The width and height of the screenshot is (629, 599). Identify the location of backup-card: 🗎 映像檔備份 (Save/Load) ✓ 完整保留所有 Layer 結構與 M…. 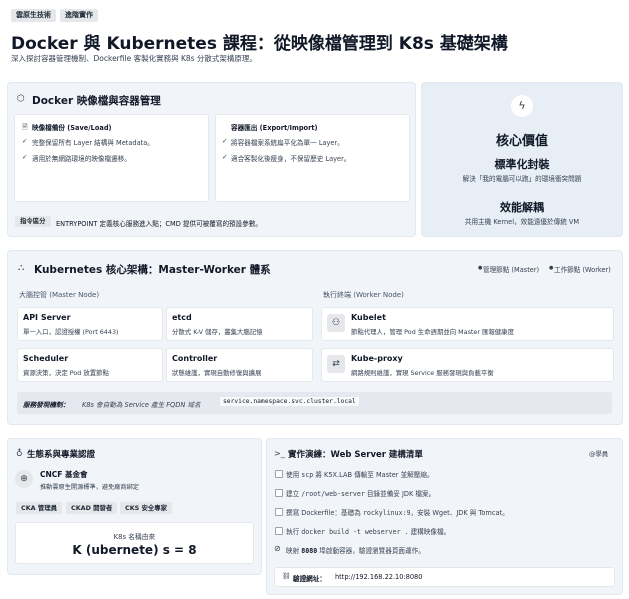
(111, 158).